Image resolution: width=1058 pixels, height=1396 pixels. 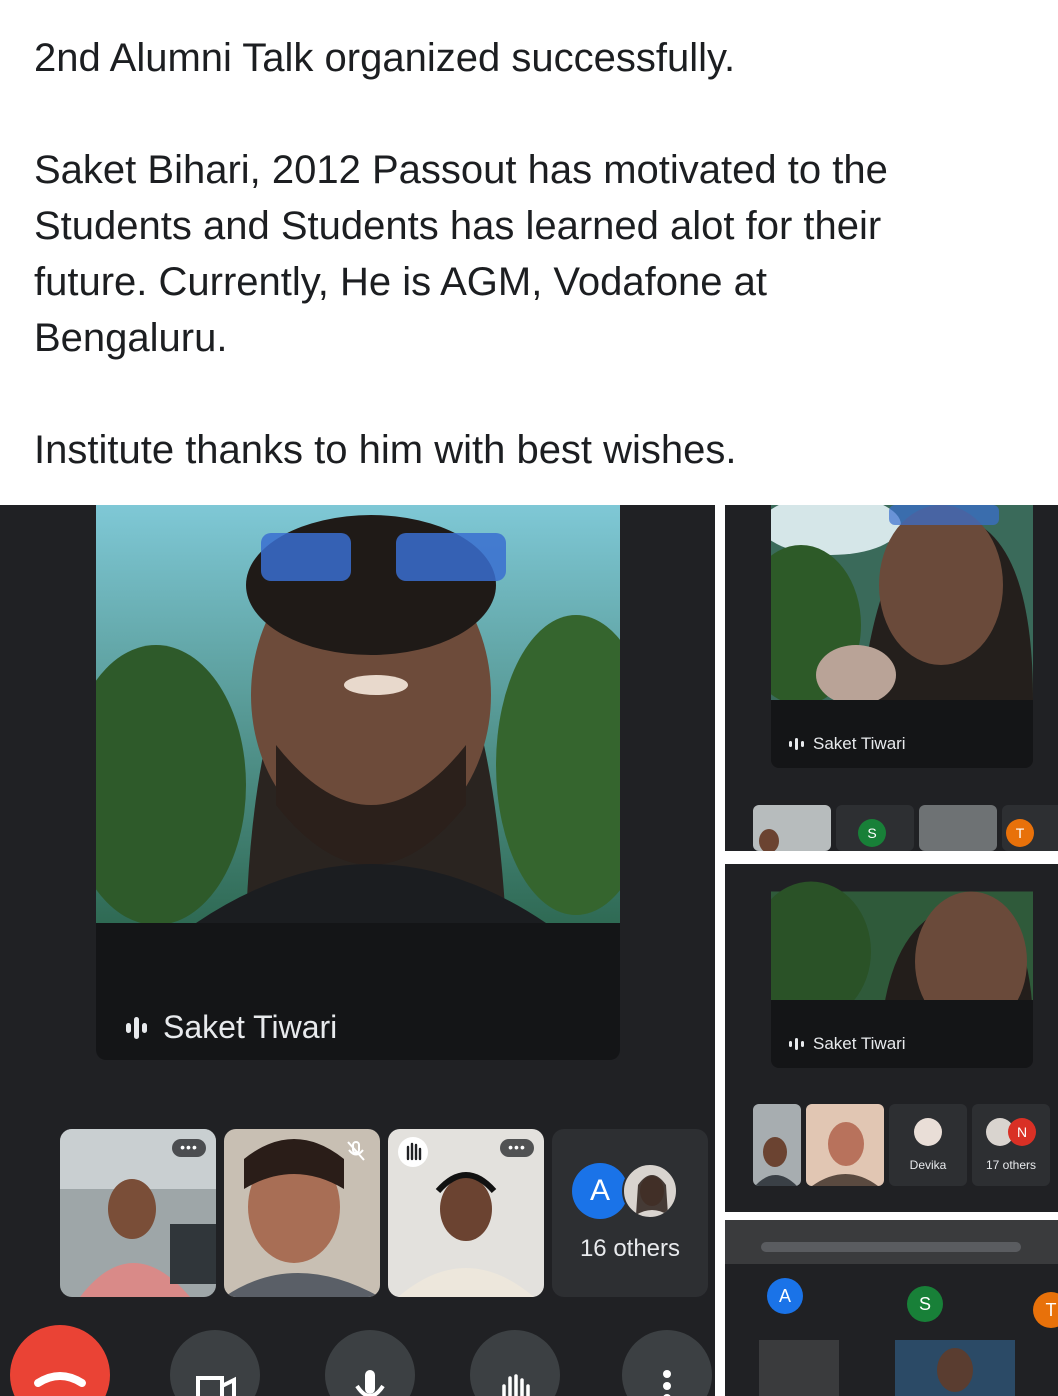 I want to click on participant-tile: T, so click(x=1030, y=828).